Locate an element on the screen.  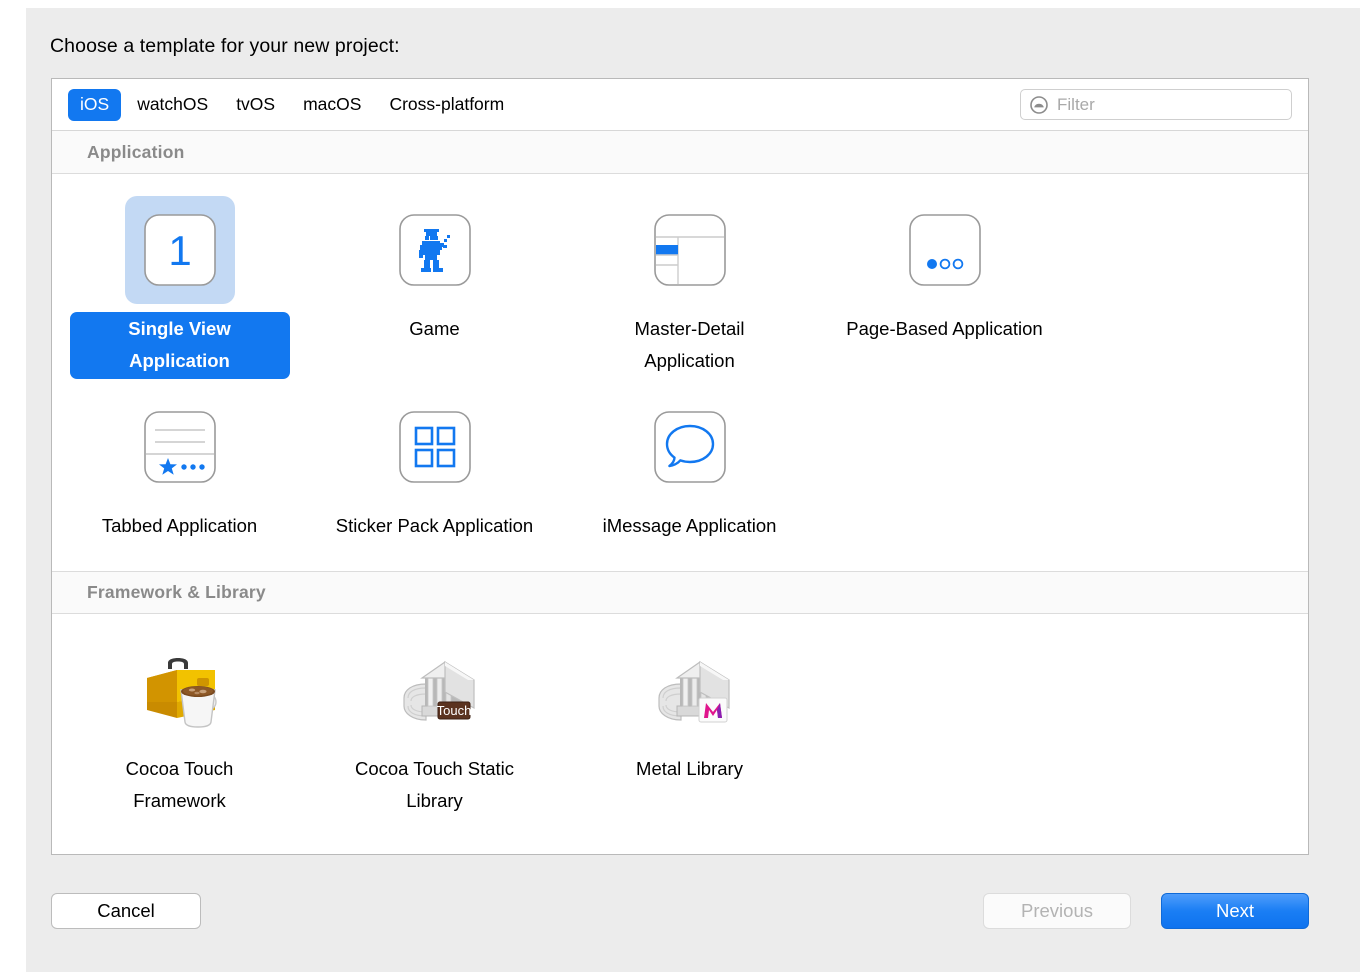
template-cocoa-touch-static-library: Touch Cocoa Touch Static Library is located at coordinates (434, 724).